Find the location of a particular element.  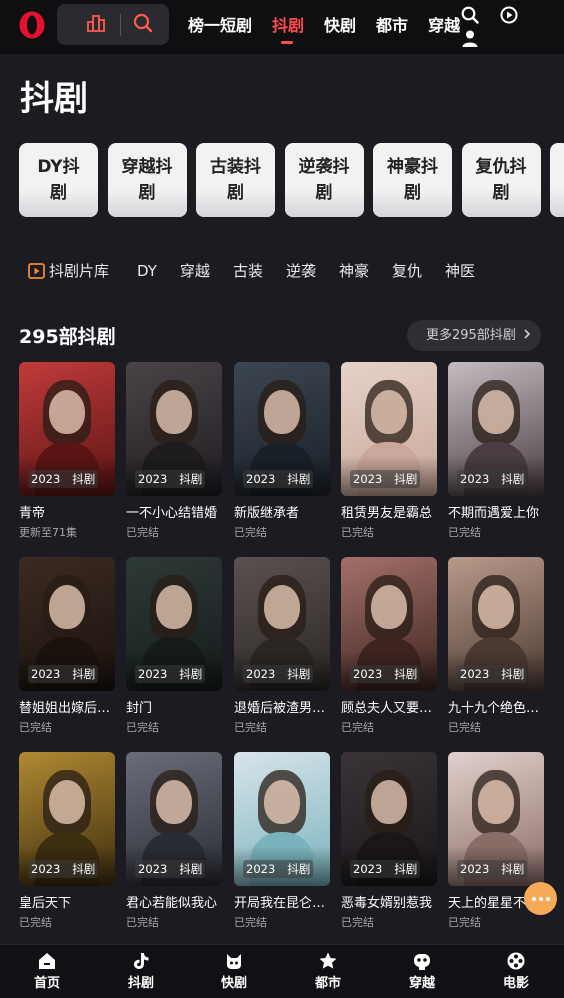

play-icon is located at coordinates (509, 15).